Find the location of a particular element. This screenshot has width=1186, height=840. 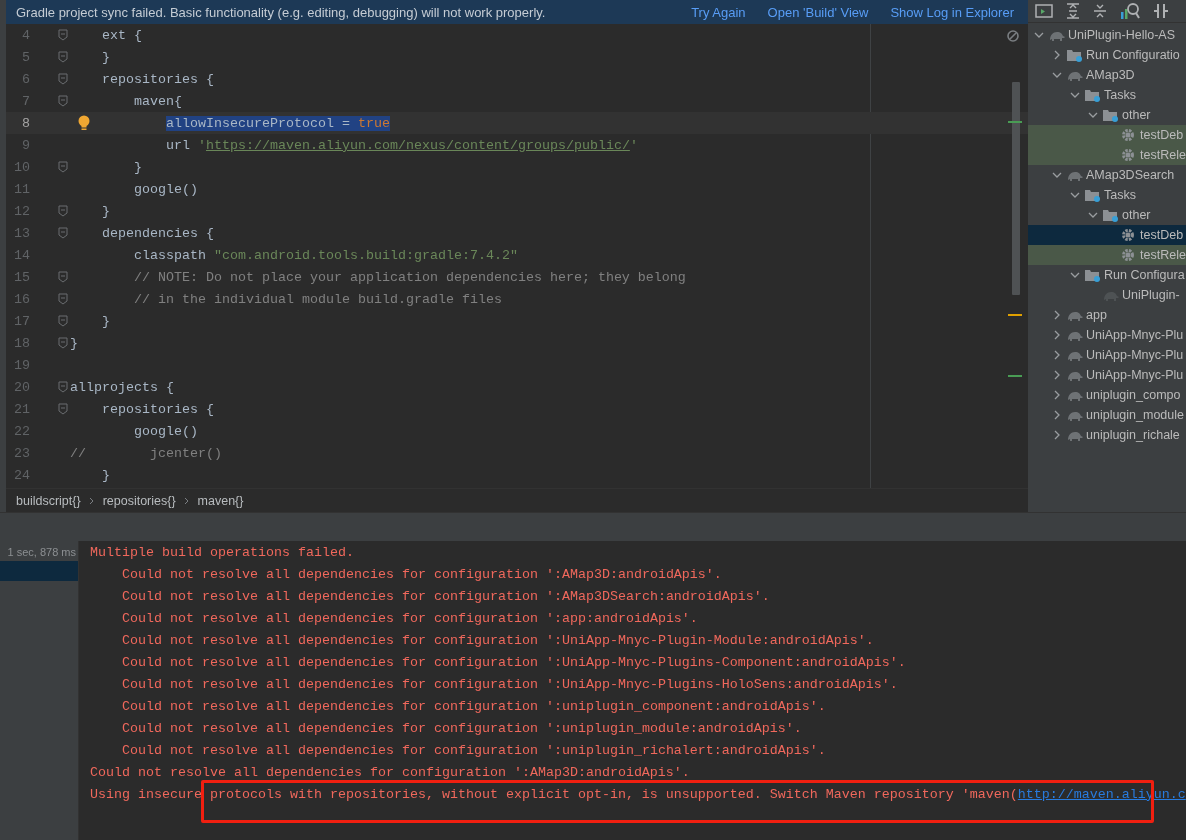

tree-item: UniPlugin- is located at coordinates (1107, 295).